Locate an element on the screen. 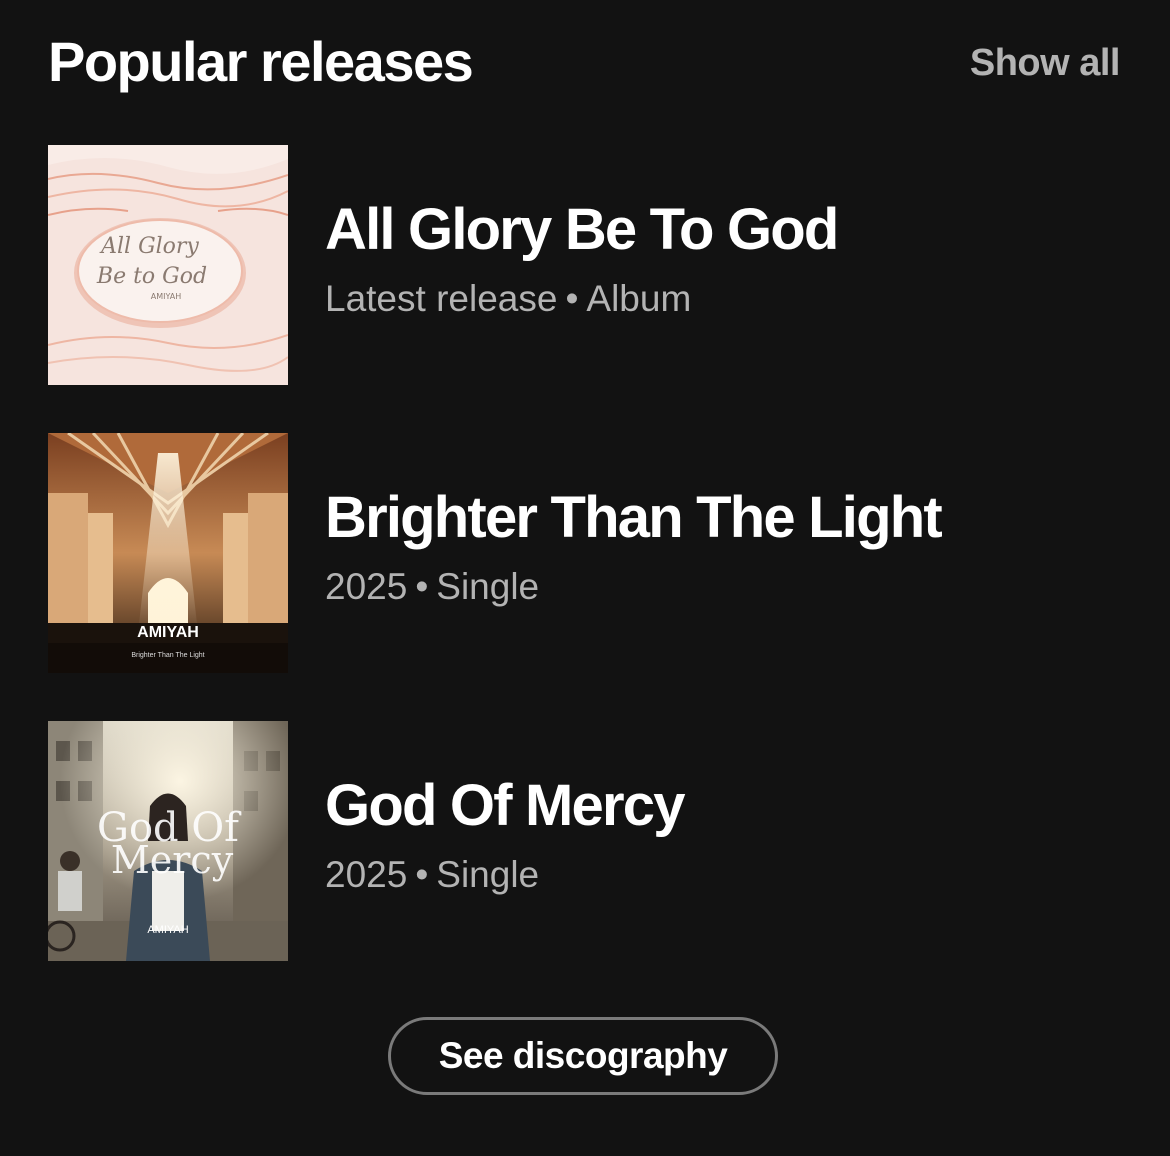 Image resolution: width=1170 pixels, height=1156 pixels. release-info: All Glory Be To God Latest release • Album is located at coordinates (725, 258).